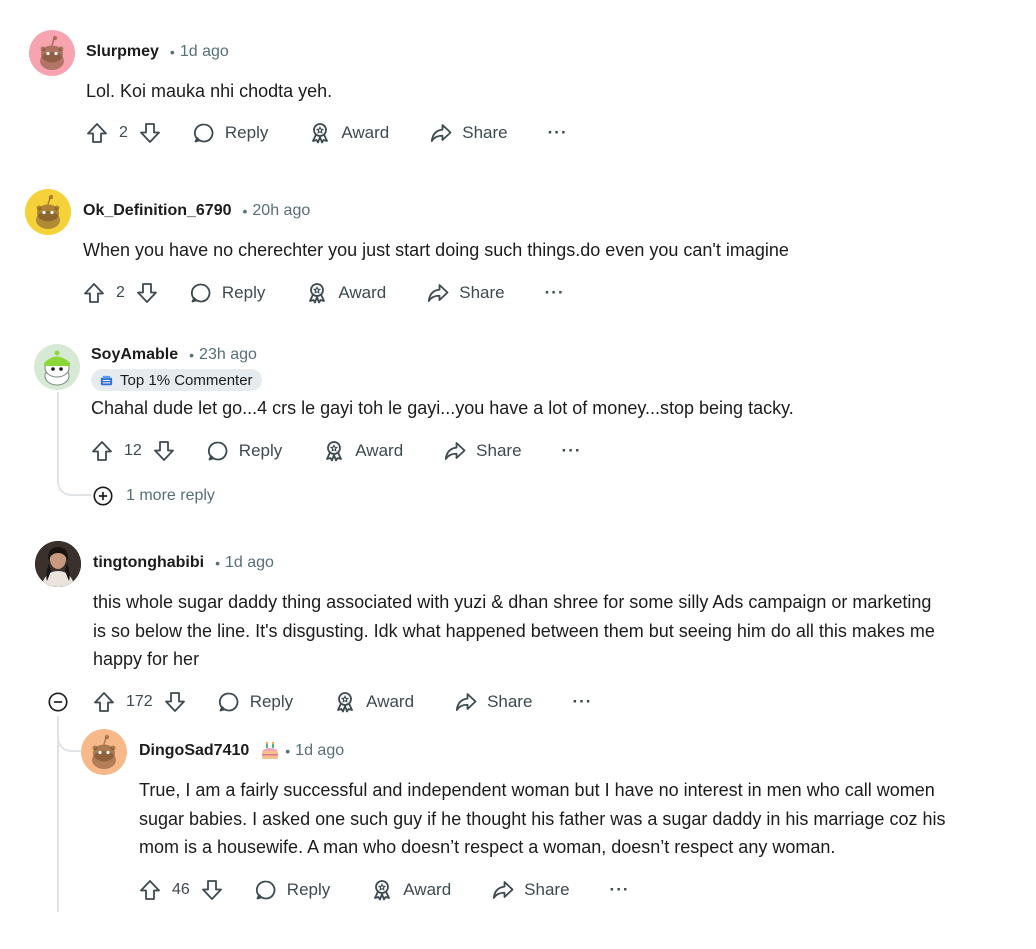 This screenshot has height=949, width=1036. I want to click on timestamp: 23h ago, so click(228, 355).